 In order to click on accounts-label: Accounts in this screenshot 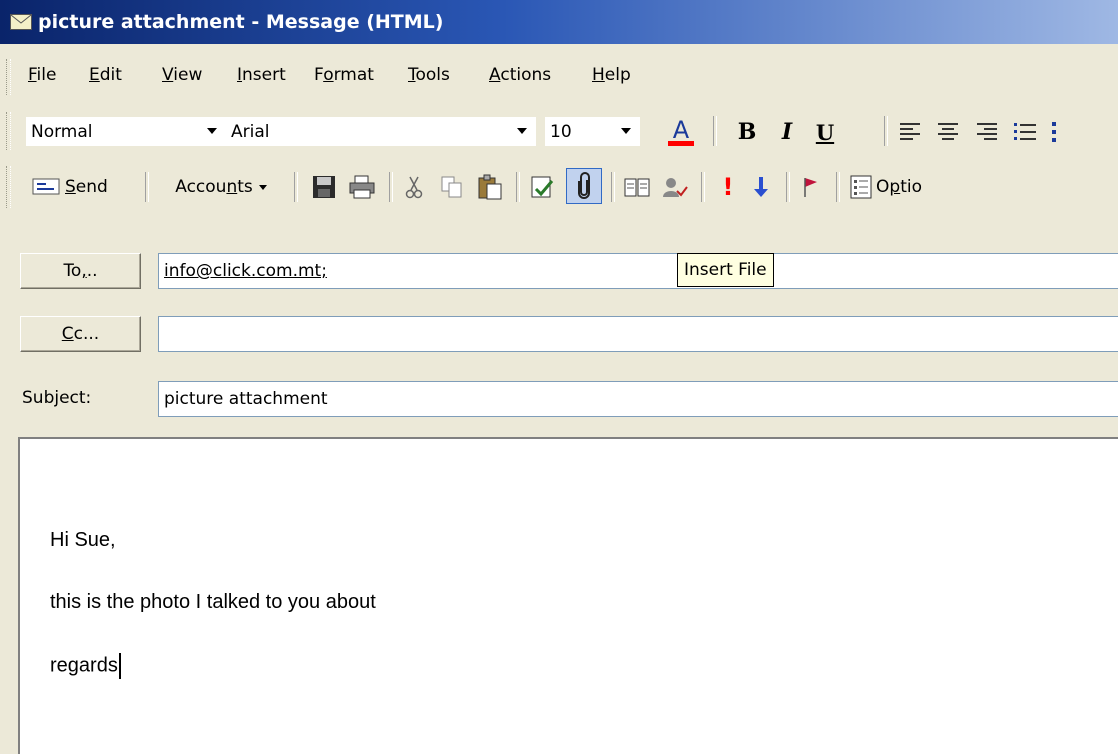, I will do `click(214, 187)`.